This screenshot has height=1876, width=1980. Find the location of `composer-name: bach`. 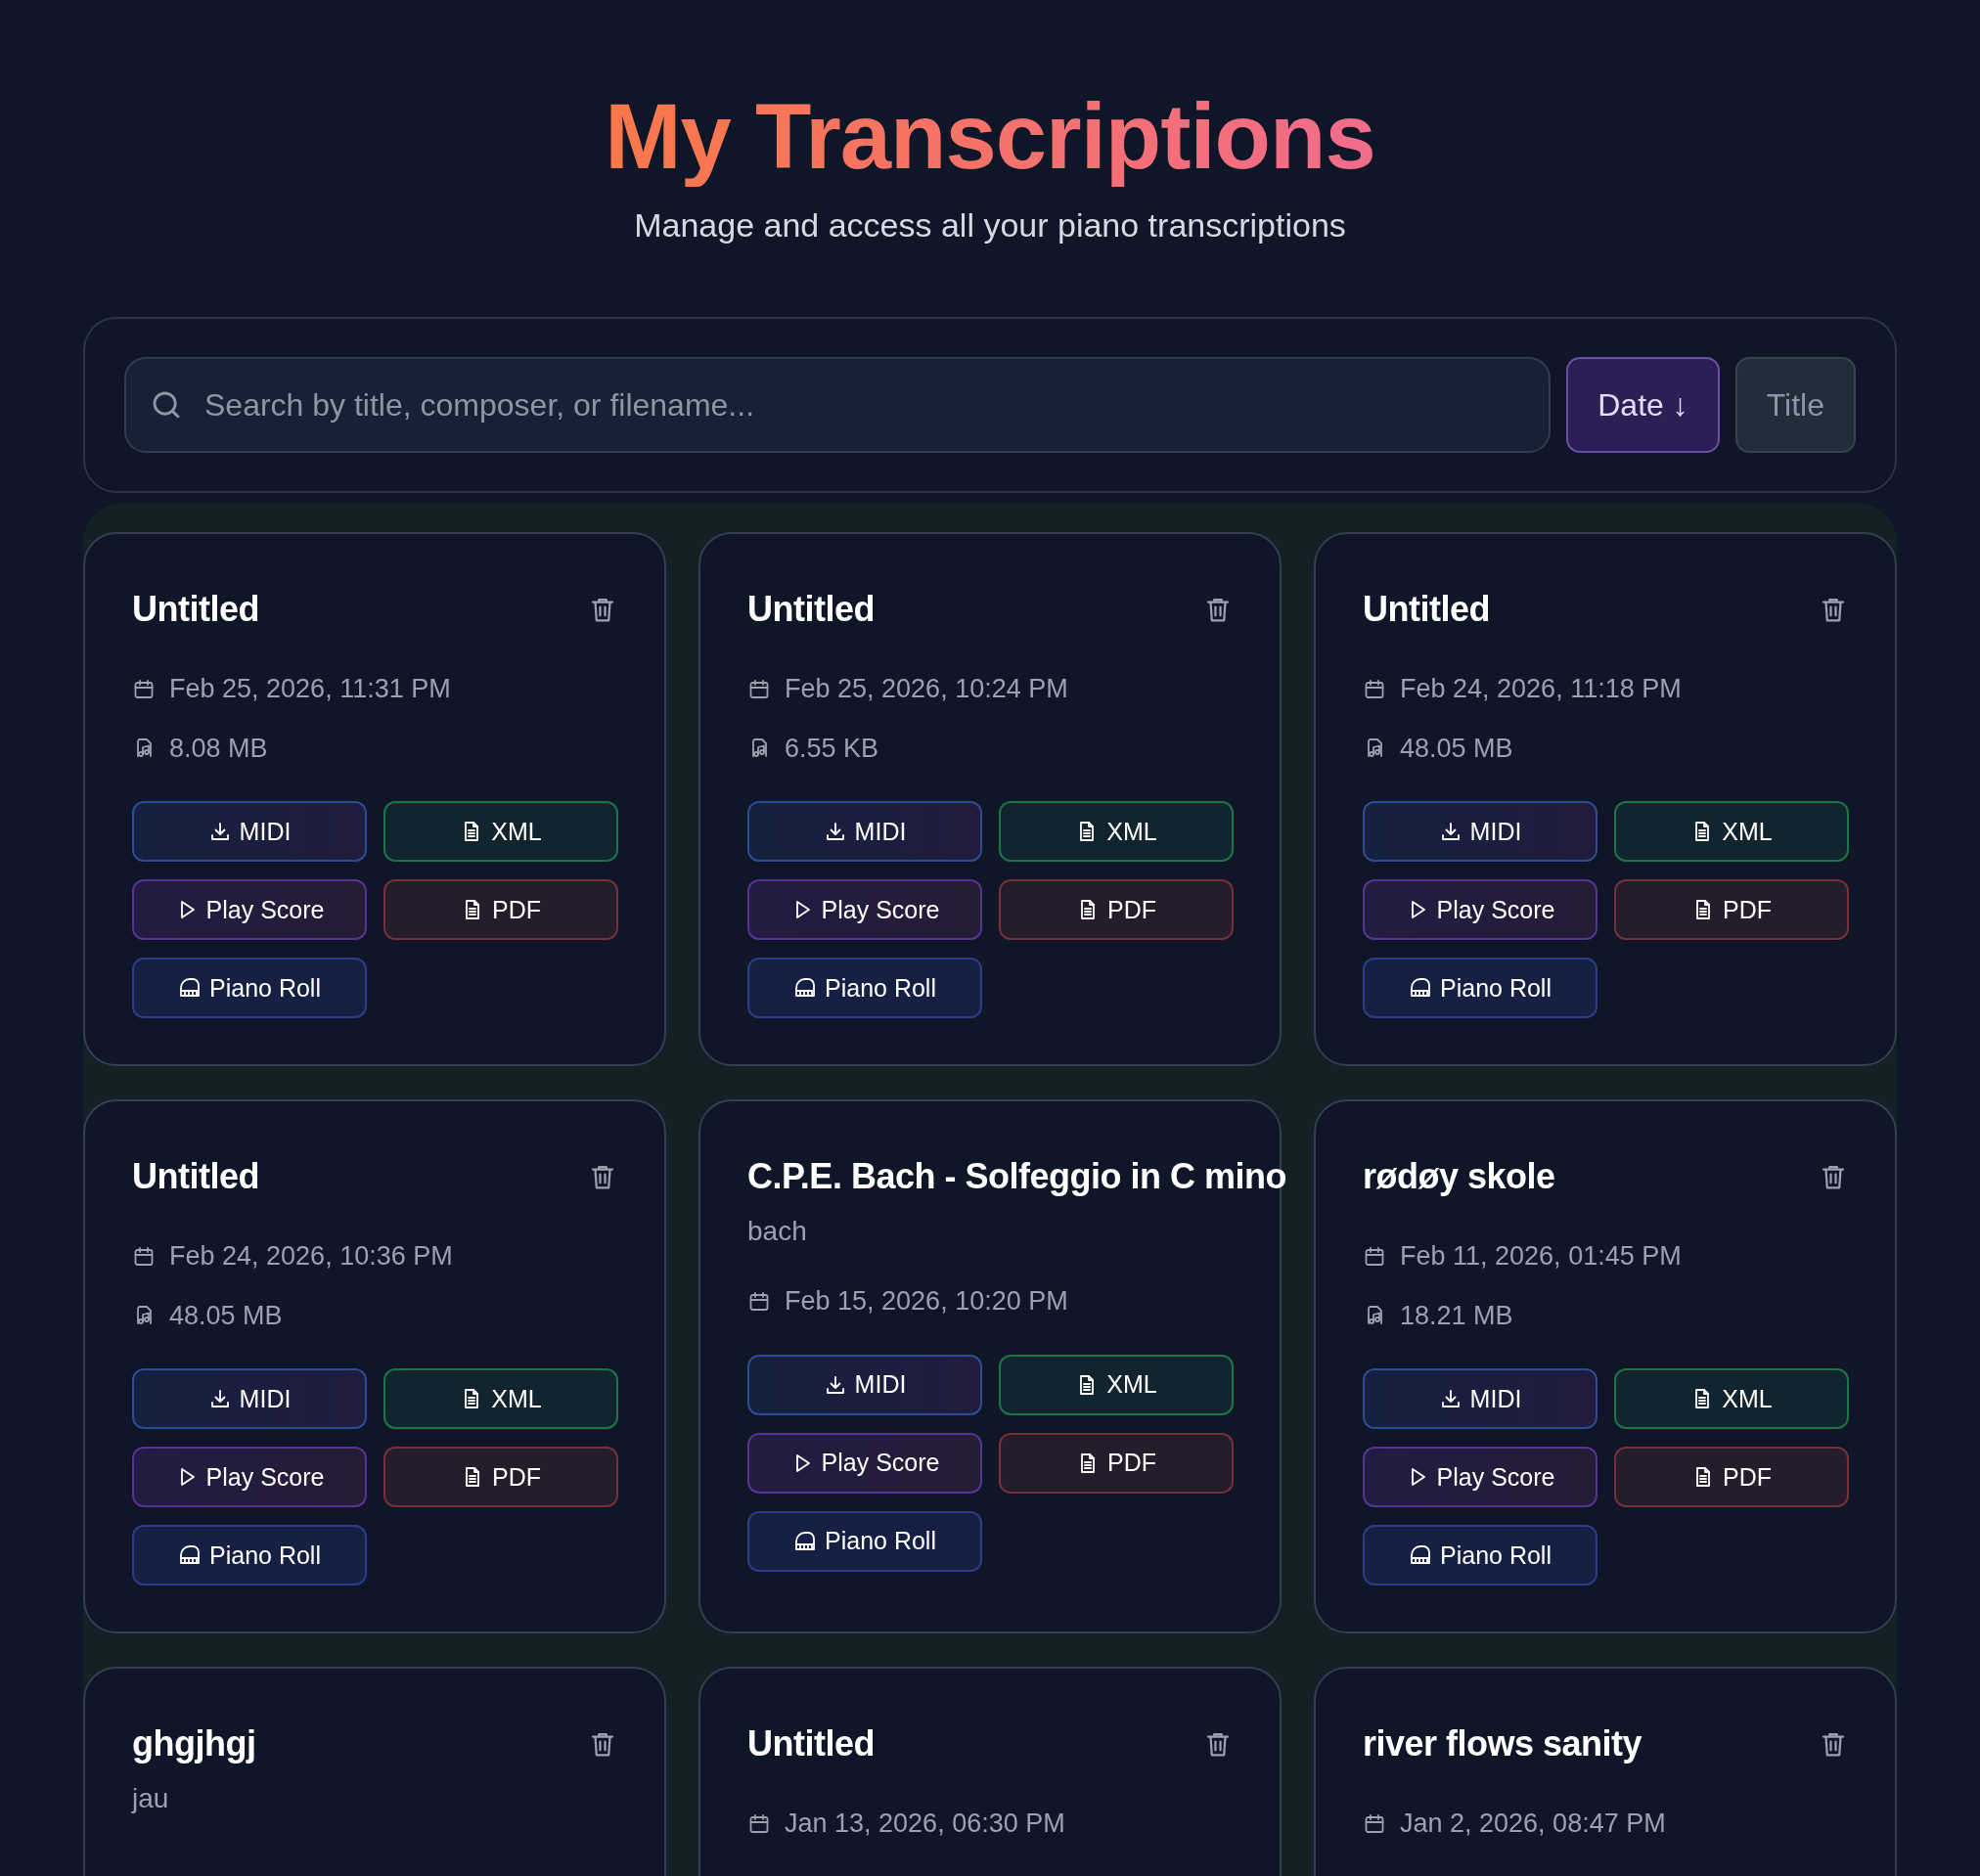

composer-name: bach is located at coordinates (777, 1232).